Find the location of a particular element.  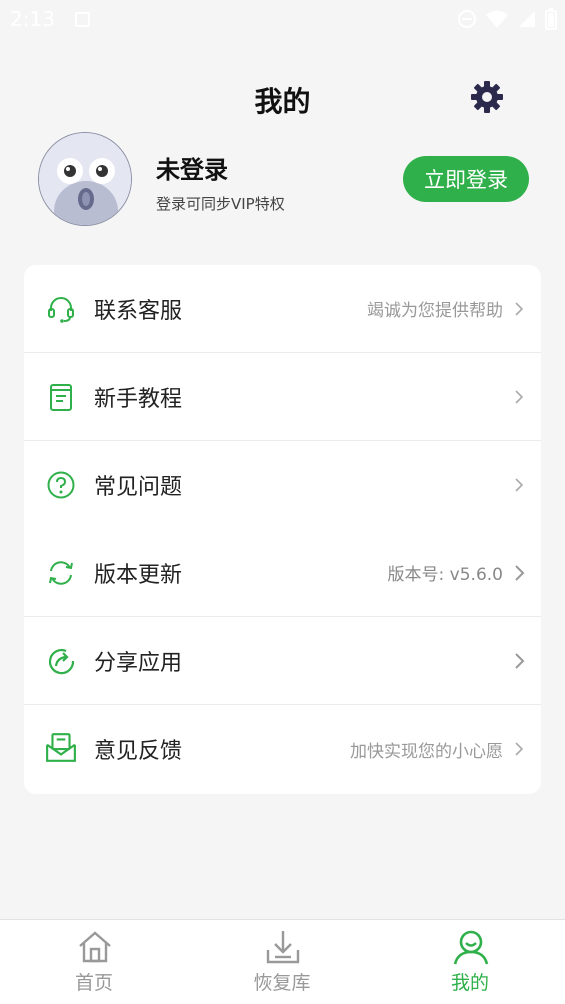

menu-item-label: 新手教程 is located at coordinates (138, 399).